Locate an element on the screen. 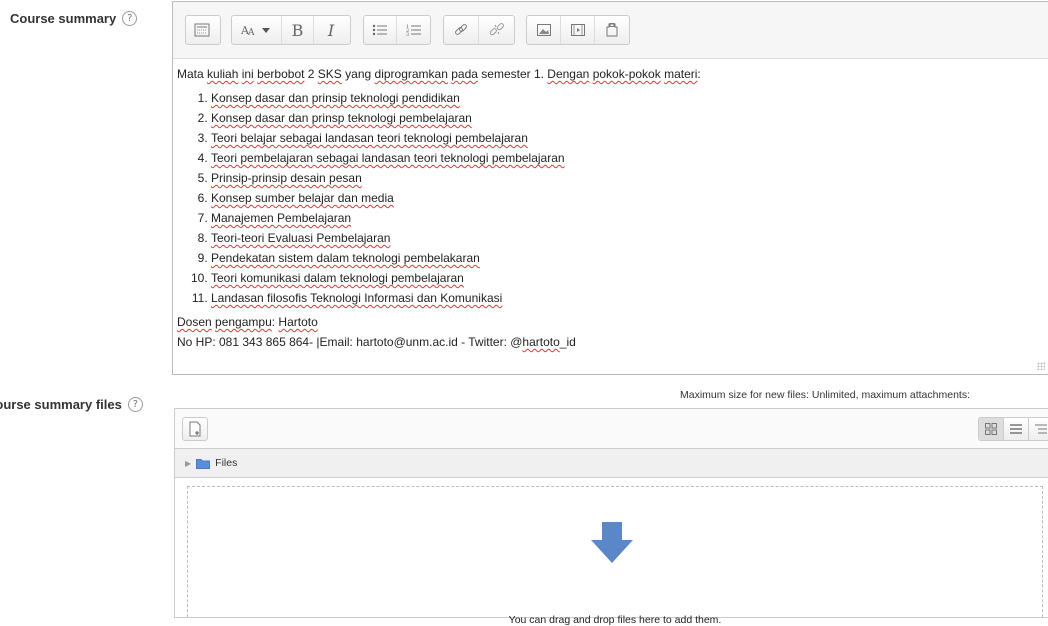  ordered-list-icon: 123 is located at coordinates (413, 30).